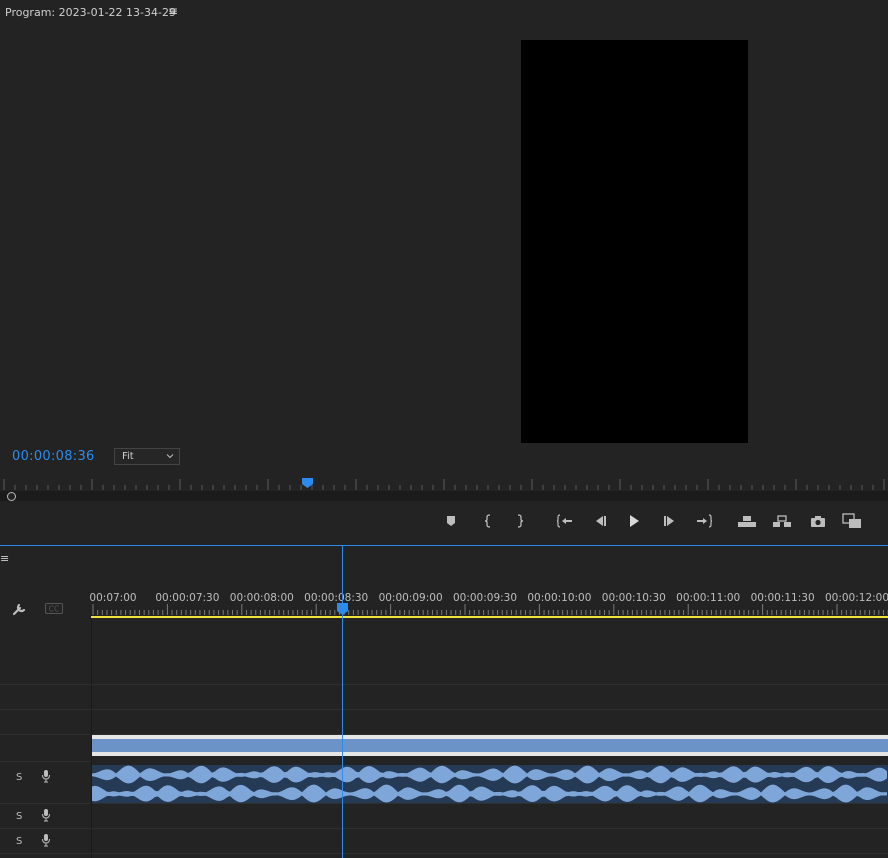 Image resolution: width=888 pixels, height=858 pixels. I want to click on camera-icon, so click(818, 521).